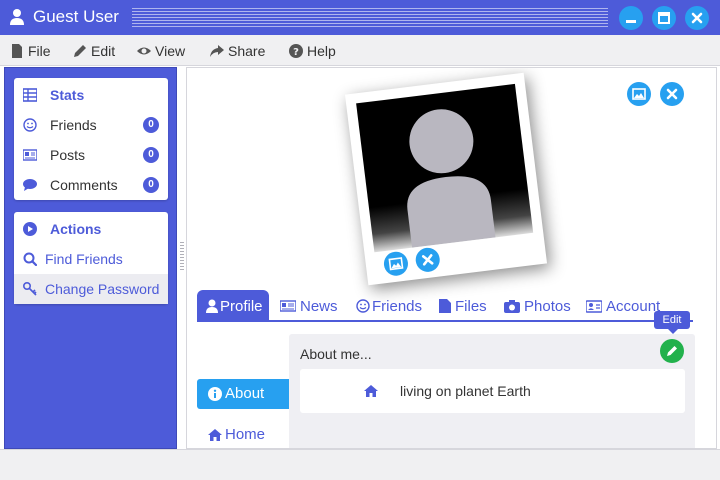 The height and width of the screenshot is (480, 720). Describe the element at coordinates (397, 306) in the screenshot. I see `tab-label: Friends` at that location.